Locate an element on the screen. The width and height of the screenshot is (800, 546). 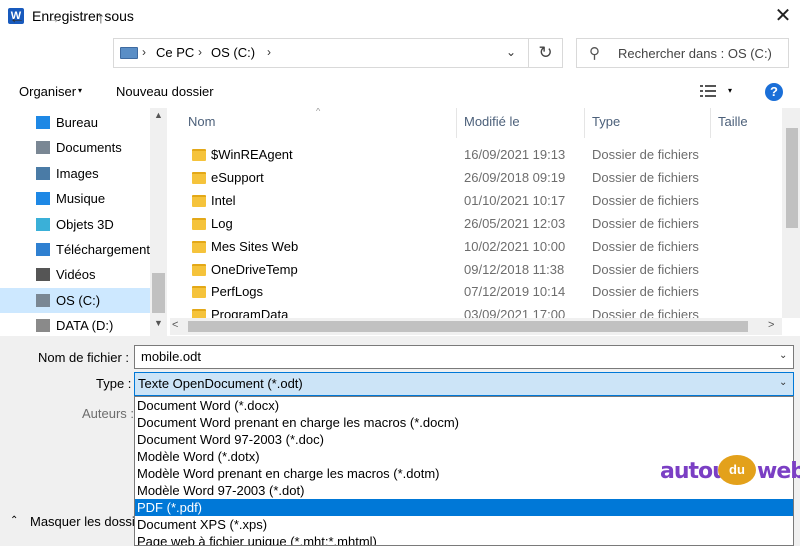
file-type-option: Document Word 97-2003 (*.doc) is located at coordinates (464, 439).